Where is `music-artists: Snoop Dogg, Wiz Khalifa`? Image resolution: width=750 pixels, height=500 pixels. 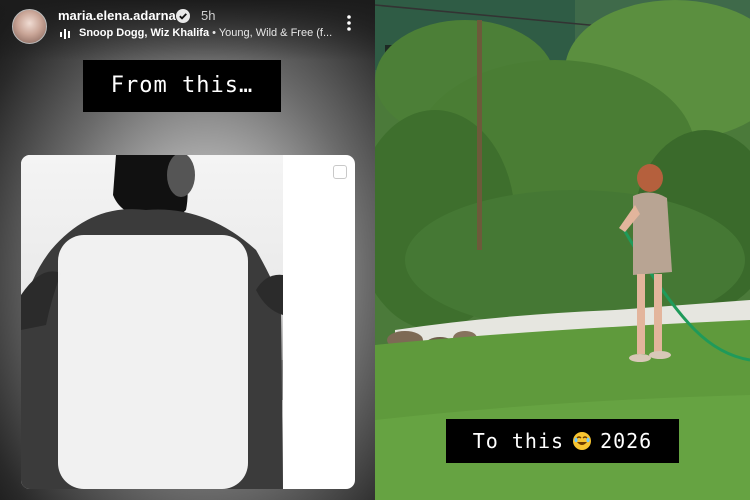
music-artists: Snoop Dogg, Wiz Khalifa is located at coordinates (144, 33).